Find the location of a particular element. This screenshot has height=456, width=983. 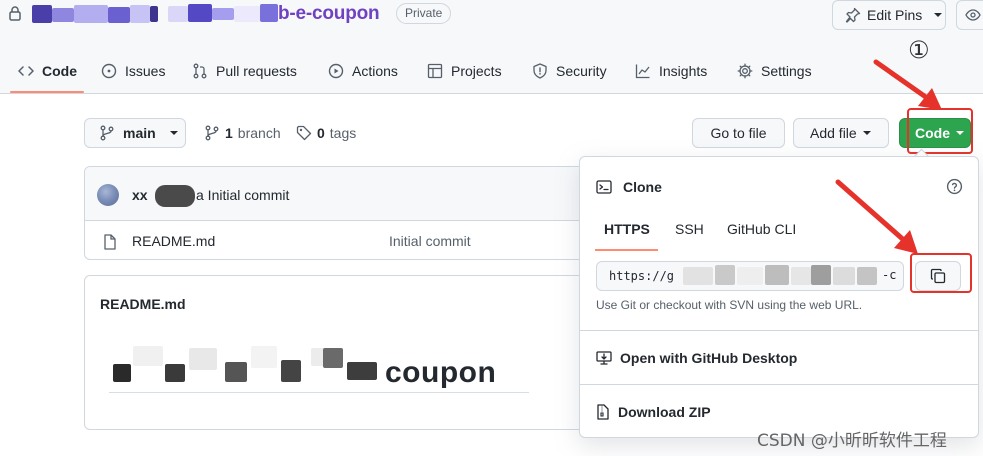

watermark: CSDN @小昕昕软件工程 is located at coordinates (852, 441).